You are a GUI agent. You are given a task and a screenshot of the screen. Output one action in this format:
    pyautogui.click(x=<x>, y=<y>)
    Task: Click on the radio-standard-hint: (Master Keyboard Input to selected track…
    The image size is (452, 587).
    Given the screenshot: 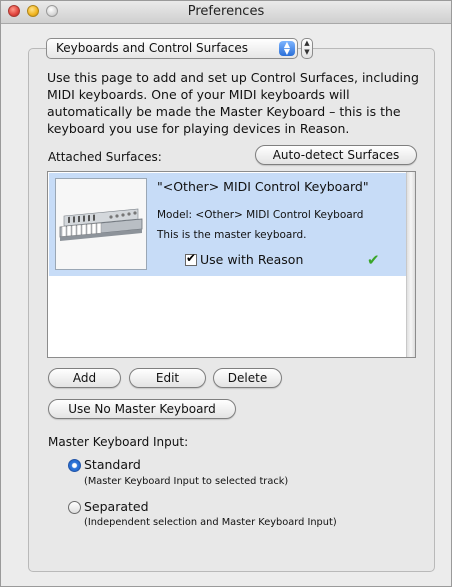 What is the action you would take?
    pyautogui.click(x=186, y=481)
    